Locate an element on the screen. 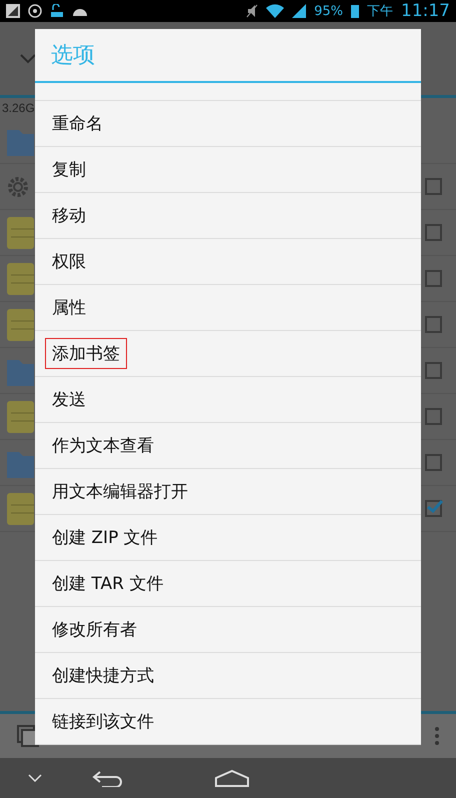 This screenshot has height=798, width=456. storage-size: 3.26G is located at coordinates (18, 108).